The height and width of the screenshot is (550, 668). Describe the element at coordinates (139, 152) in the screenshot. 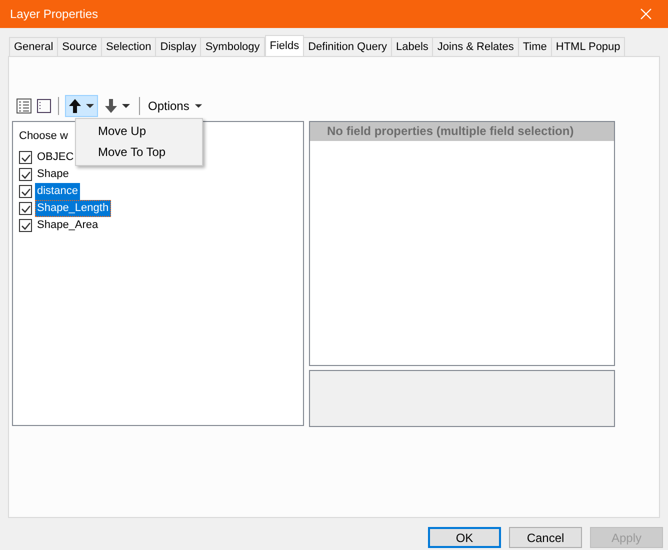

I see `menu-item: Move To Top` at that location.